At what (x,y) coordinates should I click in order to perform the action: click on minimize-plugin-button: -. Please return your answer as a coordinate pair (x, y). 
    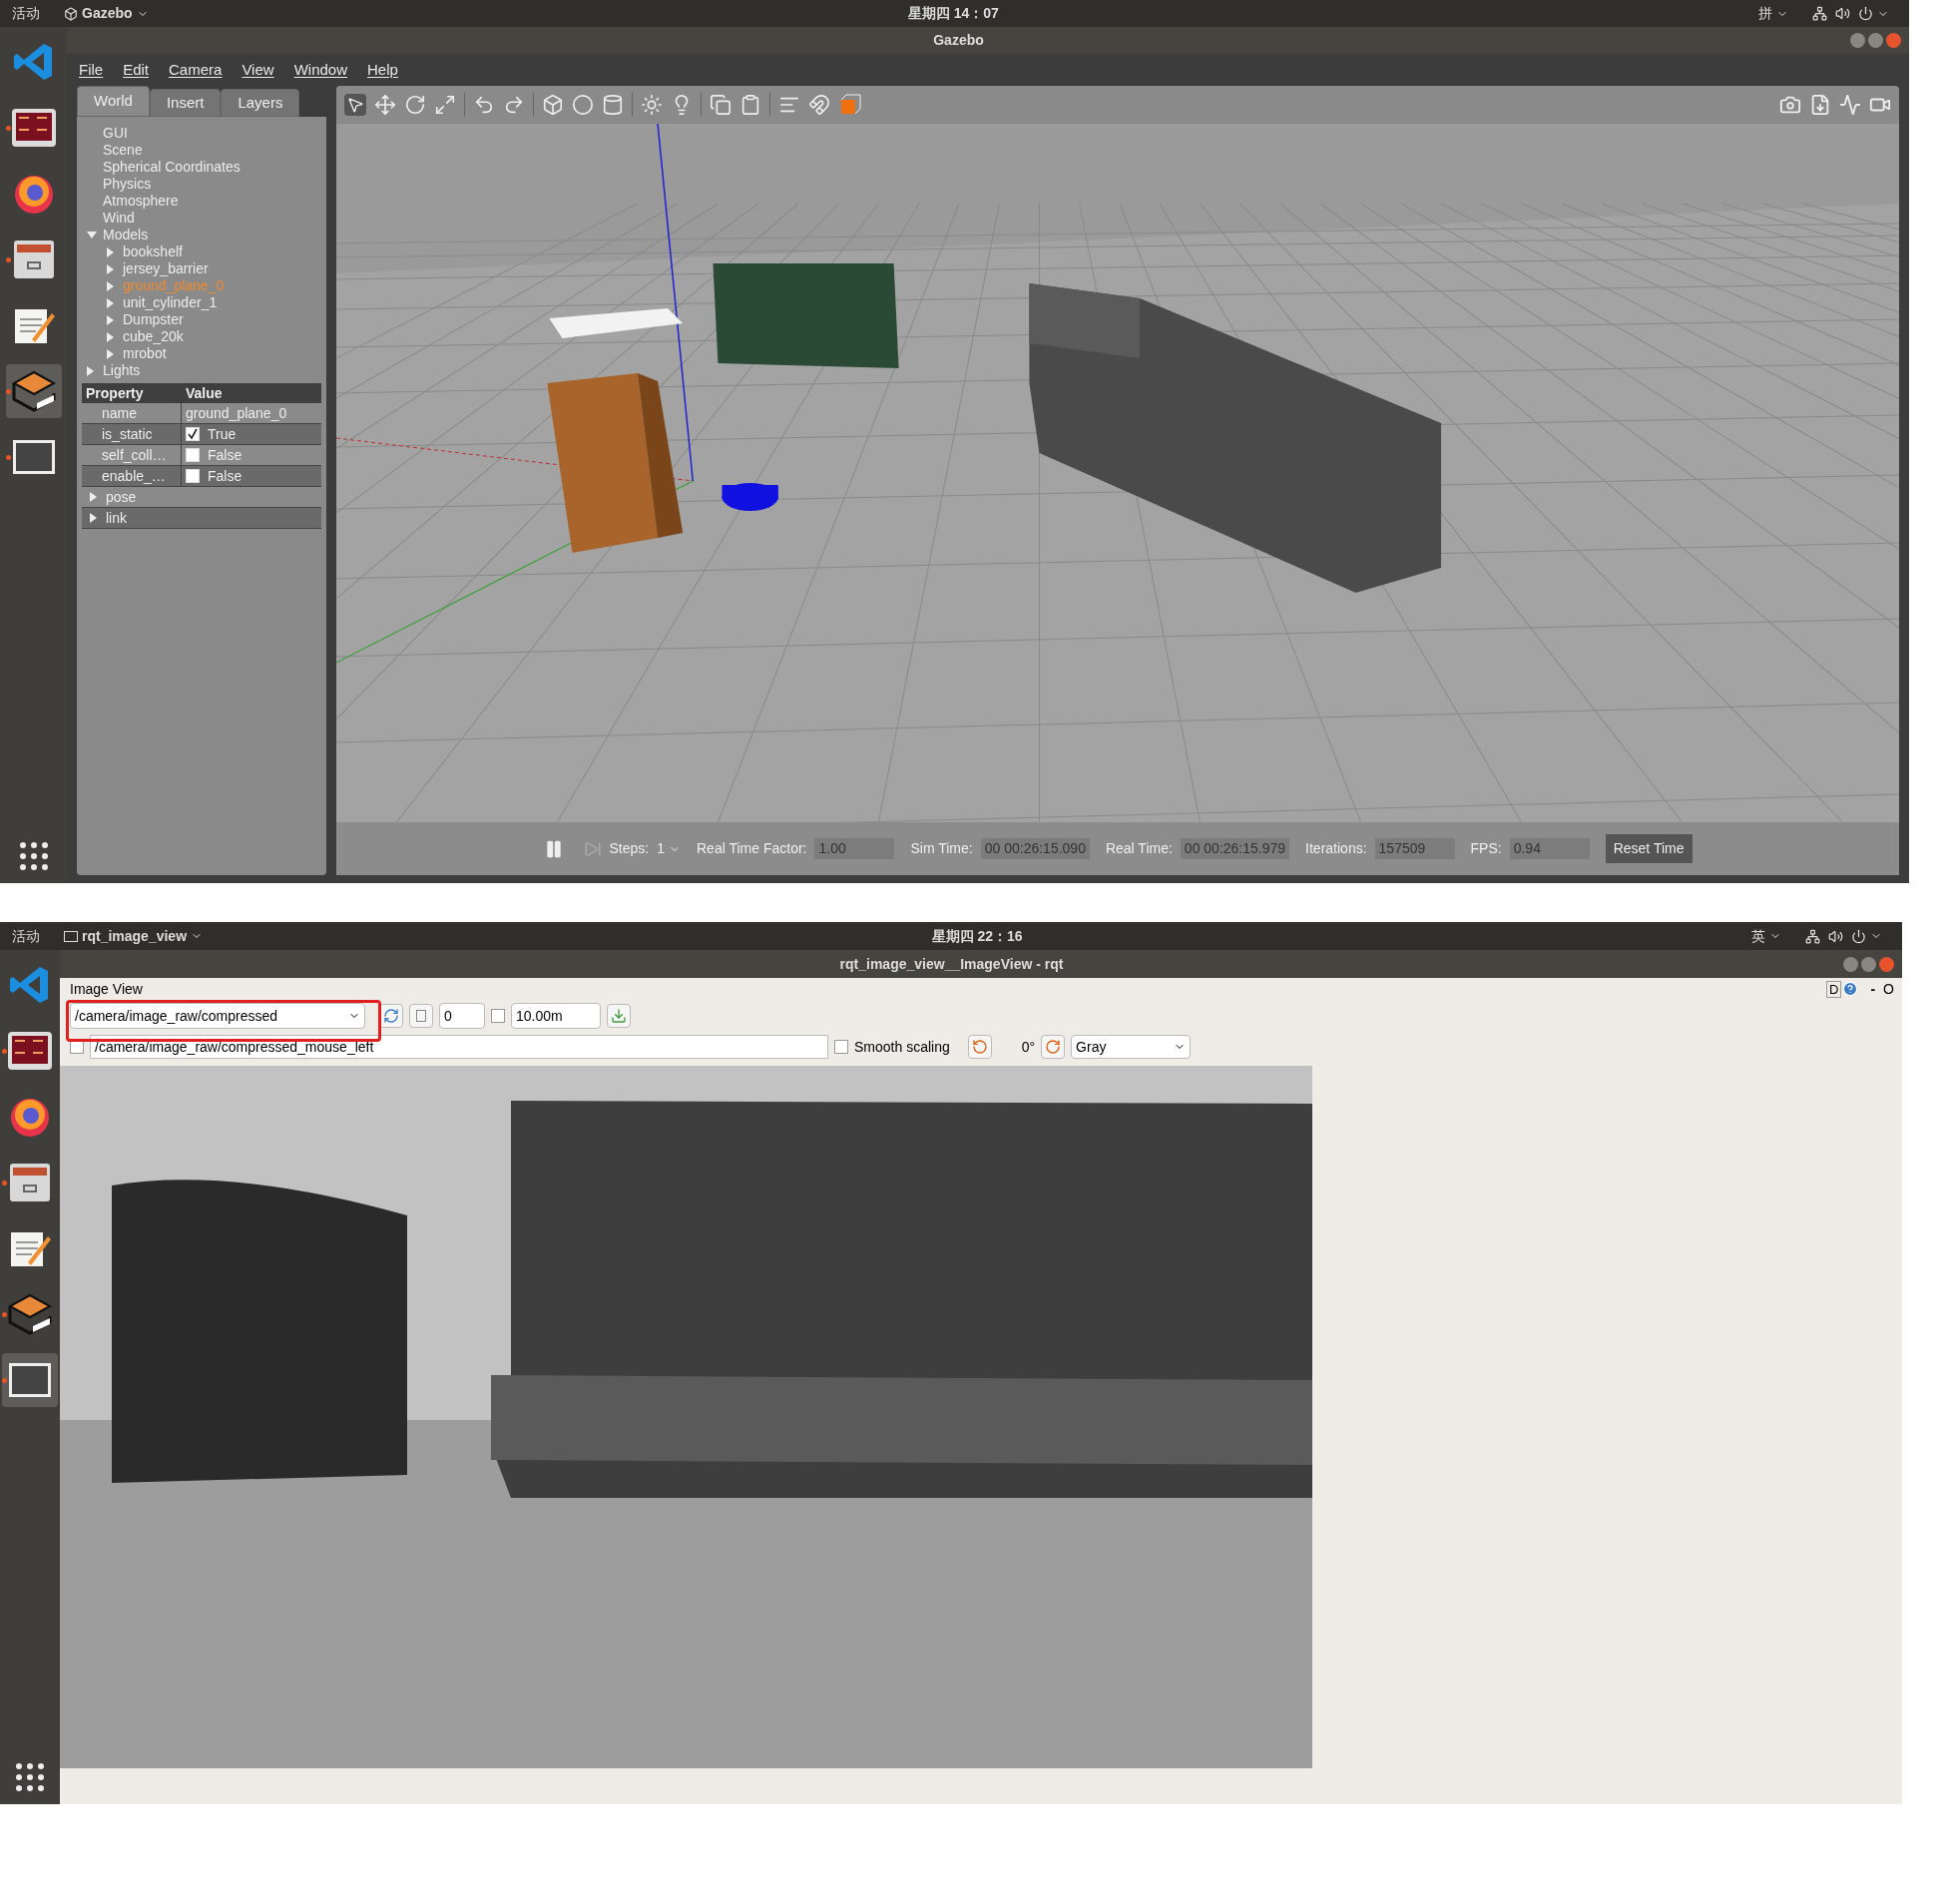
    Looking at the image, I should click on (1873, 989).